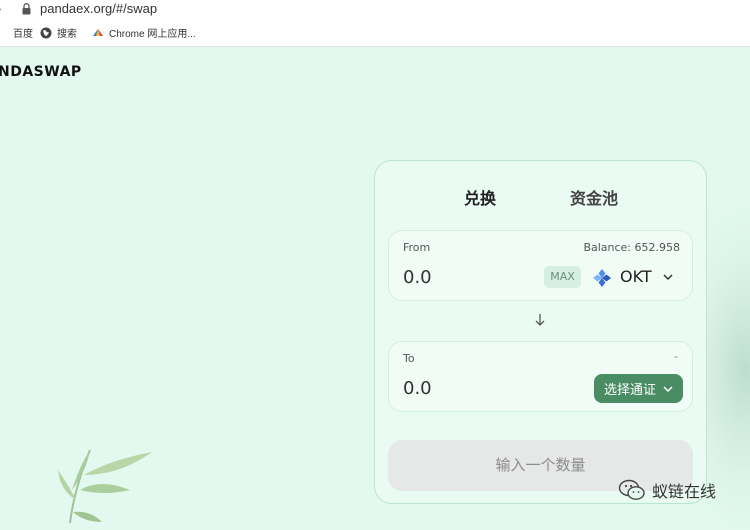 Image resolution: width=750 pixels, height=530 pixels. I want to click on token-symbol: OKT, so click(636, 276).